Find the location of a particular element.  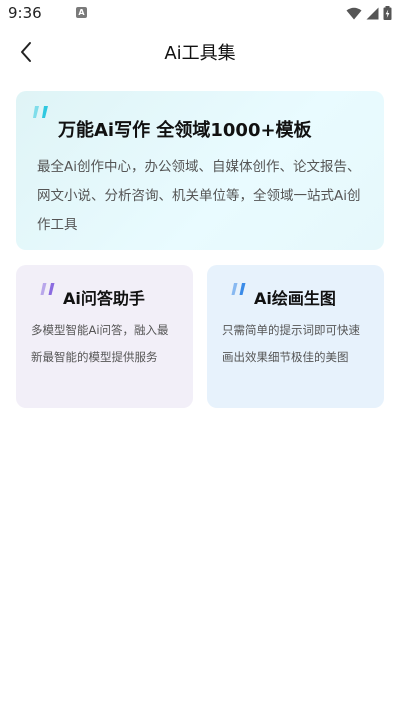

ai-drawing-card: Ai绘画生图 只需简单的提示词即可快速画出效果细节极佳的美图 is located at coordinates (295, 336).